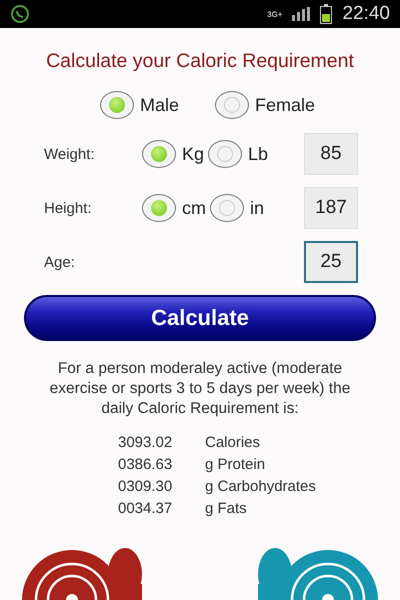 Image resolution: width=400 pixels, height=600 pixels. What do you see at coordinates (146, 487) in the screenshot?
I see `result-value: 0309.30` at bounding box center [146, 487].